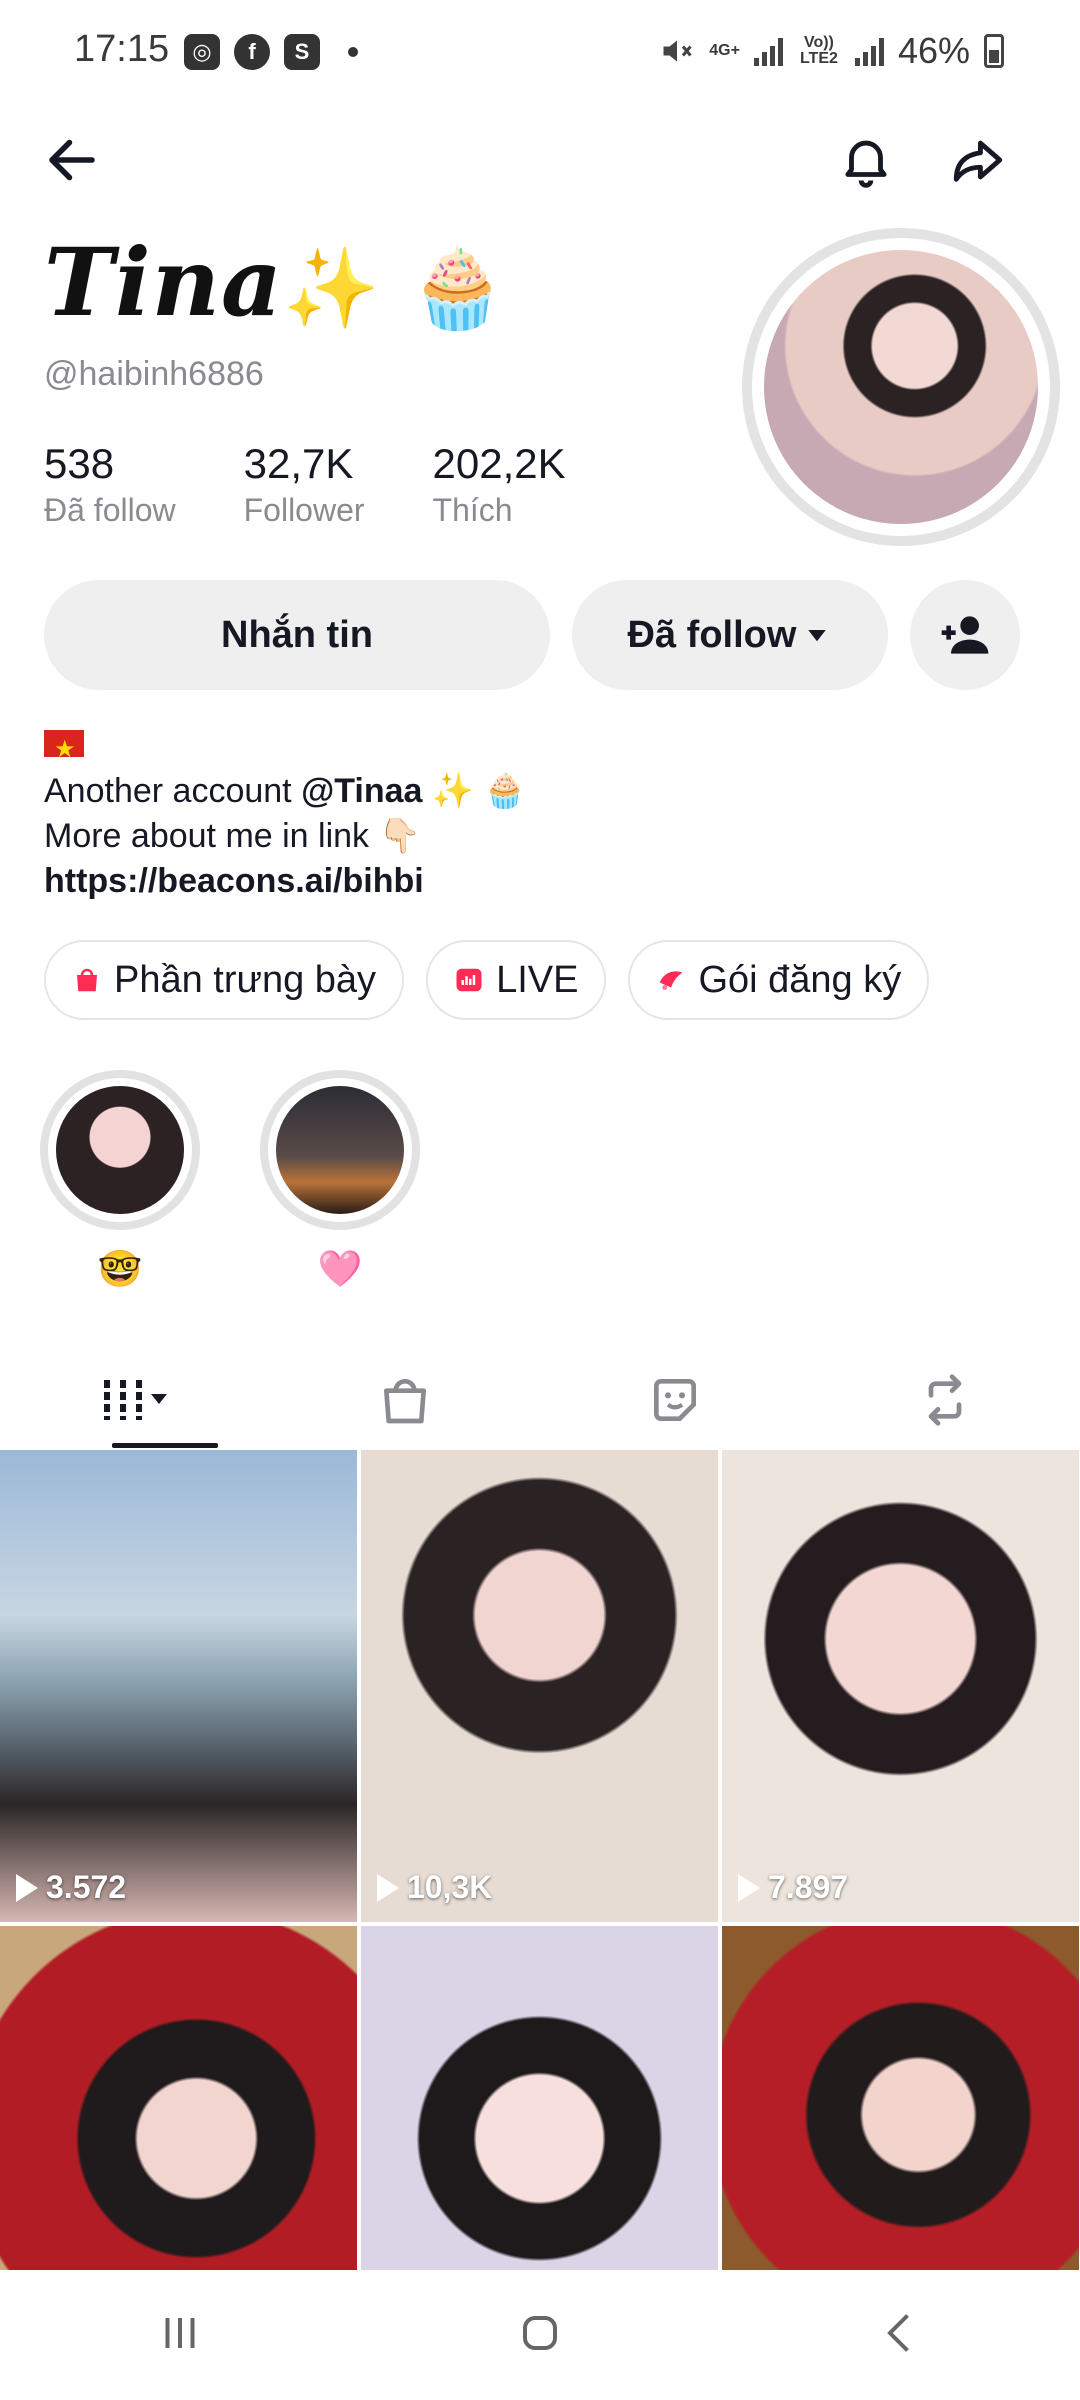 This screenshot has height=2400, width=1080. I want to click on tab-shop, so click(405, 1400).